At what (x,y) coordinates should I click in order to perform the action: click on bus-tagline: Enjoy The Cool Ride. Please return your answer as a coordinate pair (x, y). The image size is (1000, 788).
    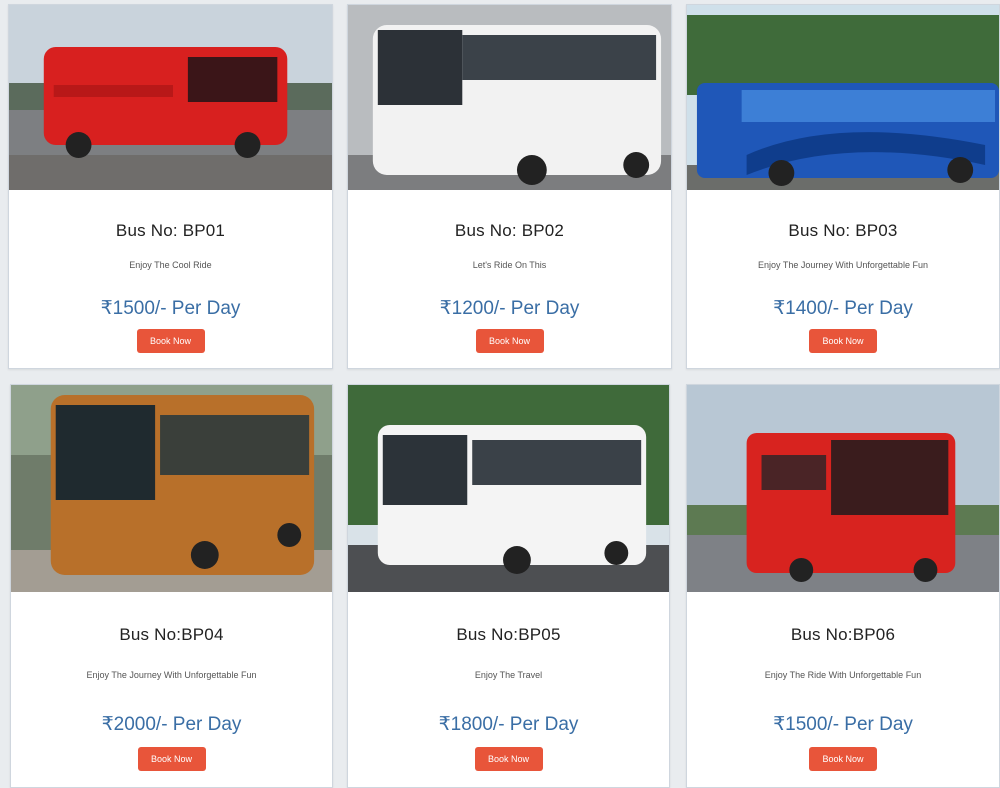
    Looking at the image, I should click on (170, 265).